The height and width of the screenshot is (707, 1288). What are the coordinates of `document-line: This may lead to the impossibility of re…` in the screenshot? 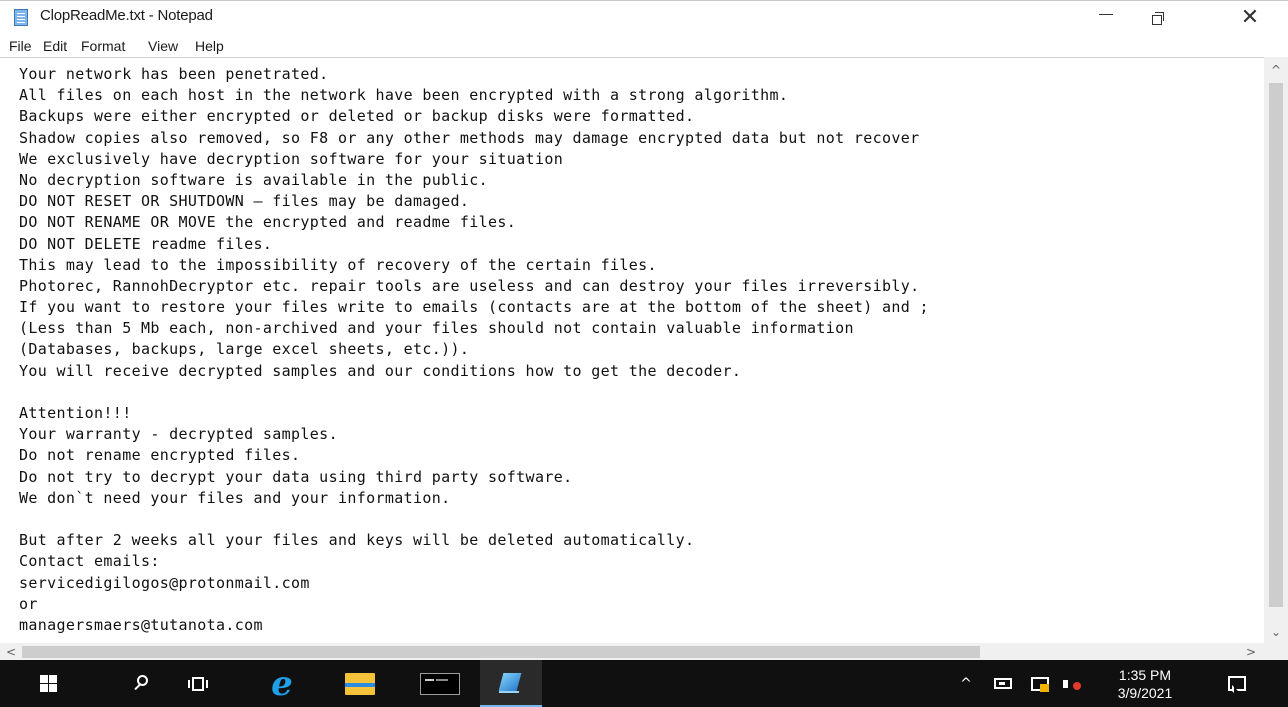 It's located at (338, 264).